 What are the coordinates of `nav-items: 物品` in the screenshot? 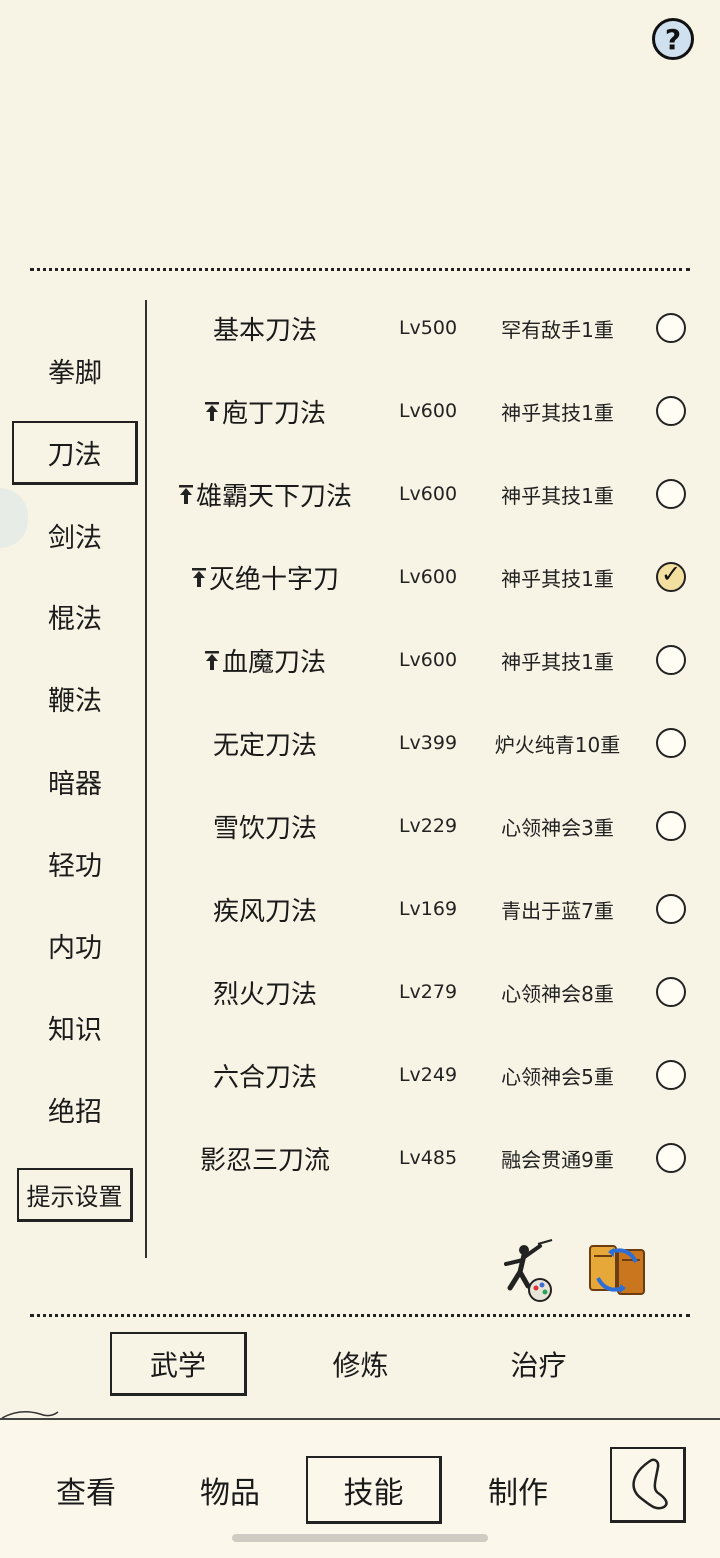 It's located at (230, 1490).